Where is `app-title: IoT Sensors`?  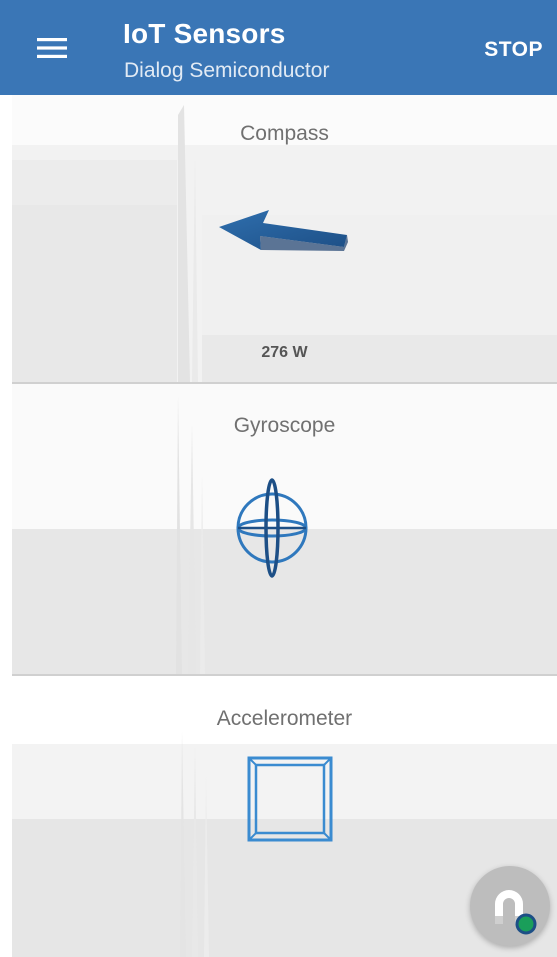
app-title: IoT Sensors is located at coordinates (204, 33).